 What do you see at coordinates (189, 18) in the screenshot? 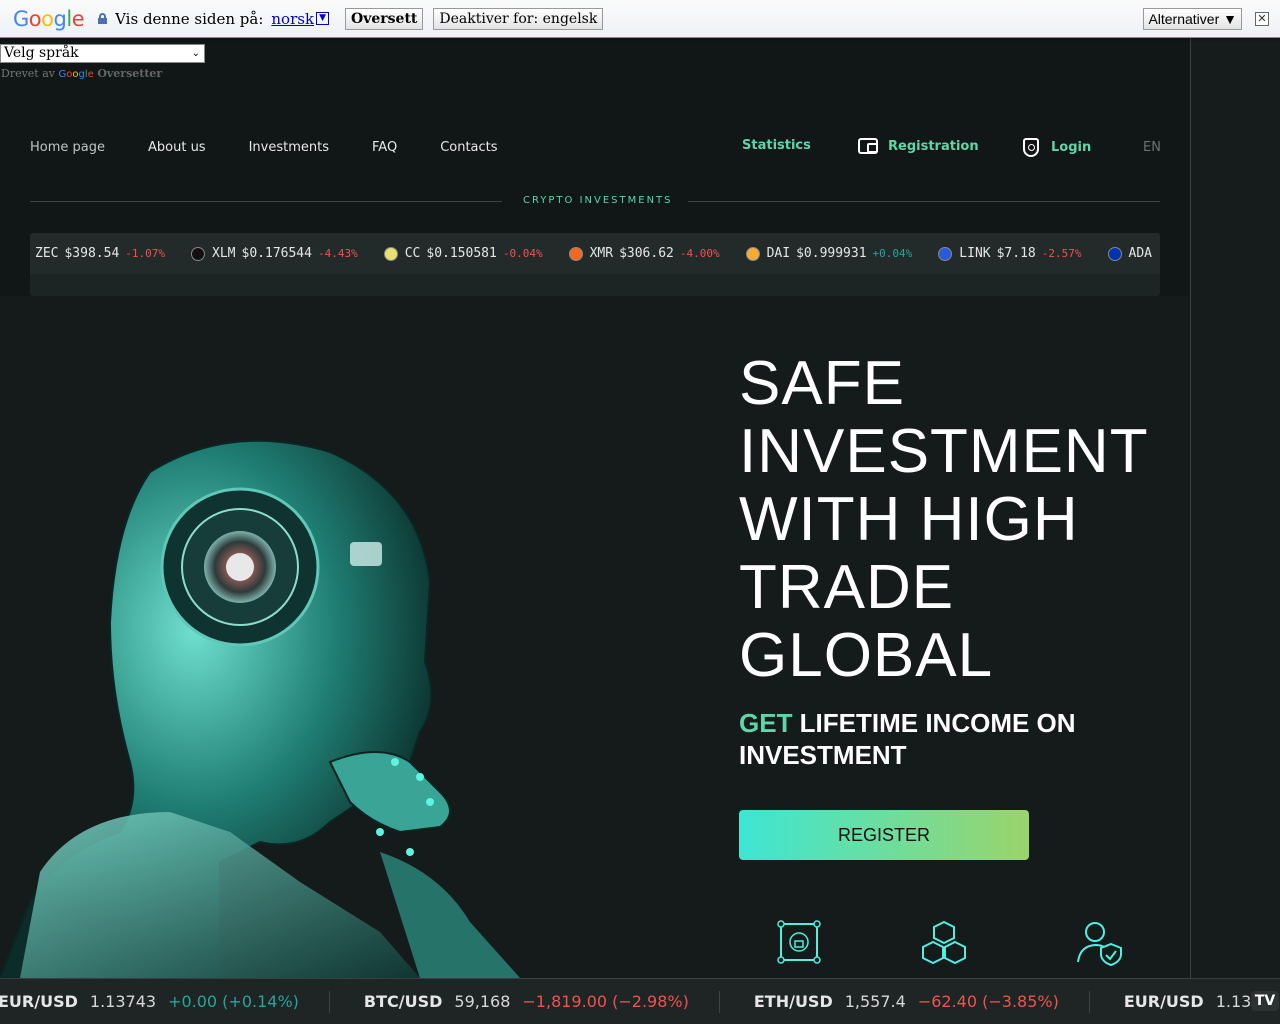
I see `translate-prompt: Vis denne siden på:` at bounding box center [189, 18].